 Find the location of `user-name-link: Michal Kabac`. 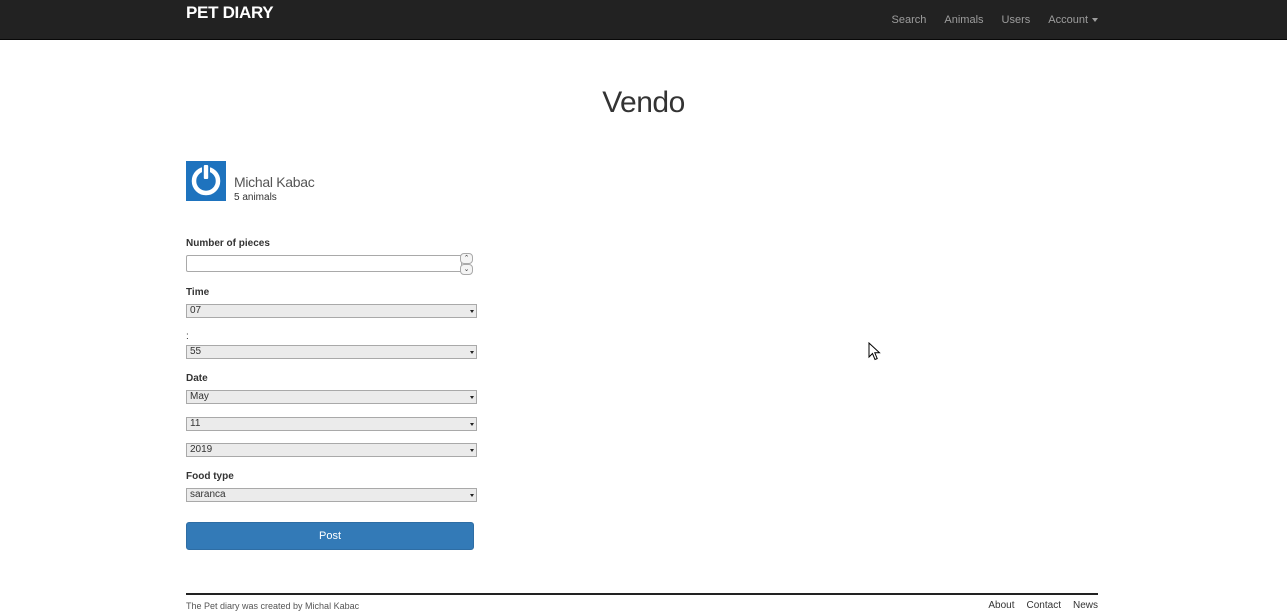

user-name-link: Michal Kabac is located at coordinates (274, 182).